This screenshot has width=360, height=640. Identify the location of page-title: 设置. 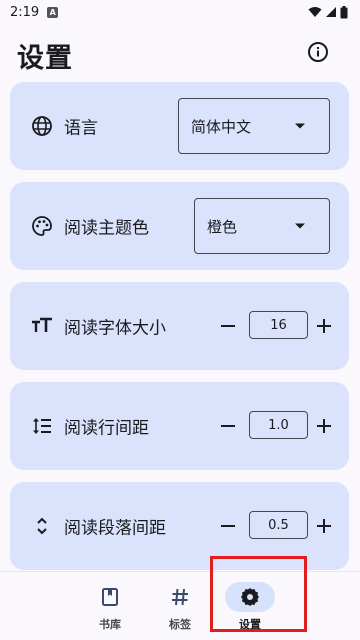
(45, 58).